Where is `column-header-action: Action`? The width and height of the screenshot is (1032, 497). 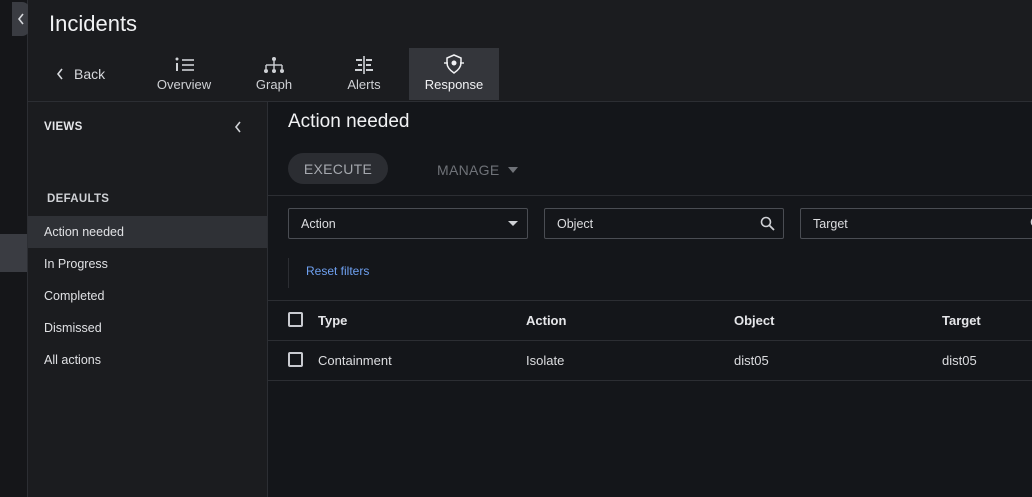 column-header-action: Action is located at coordinates (546, 320).